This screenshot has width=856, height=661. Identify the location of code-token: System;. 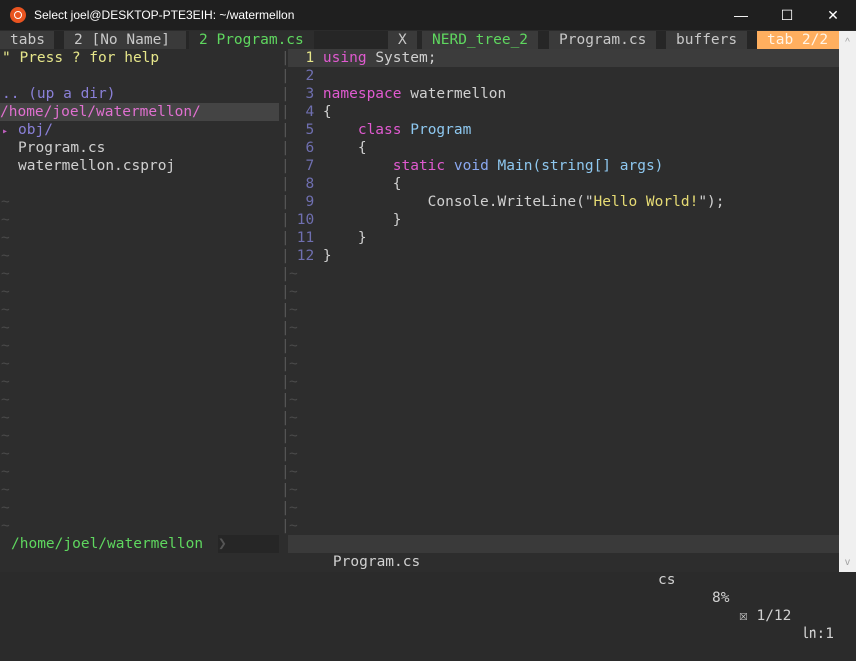
(406, 58).